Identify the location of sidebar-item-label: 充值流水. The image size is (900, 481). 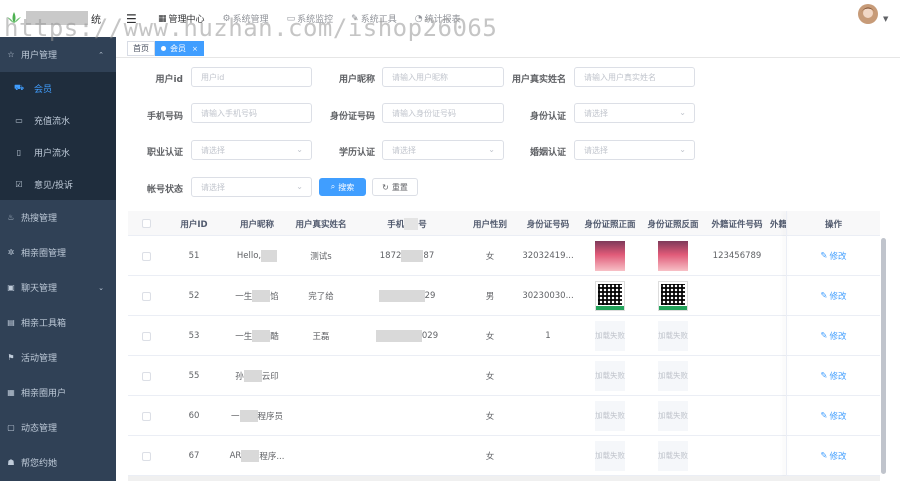
(52, 121).